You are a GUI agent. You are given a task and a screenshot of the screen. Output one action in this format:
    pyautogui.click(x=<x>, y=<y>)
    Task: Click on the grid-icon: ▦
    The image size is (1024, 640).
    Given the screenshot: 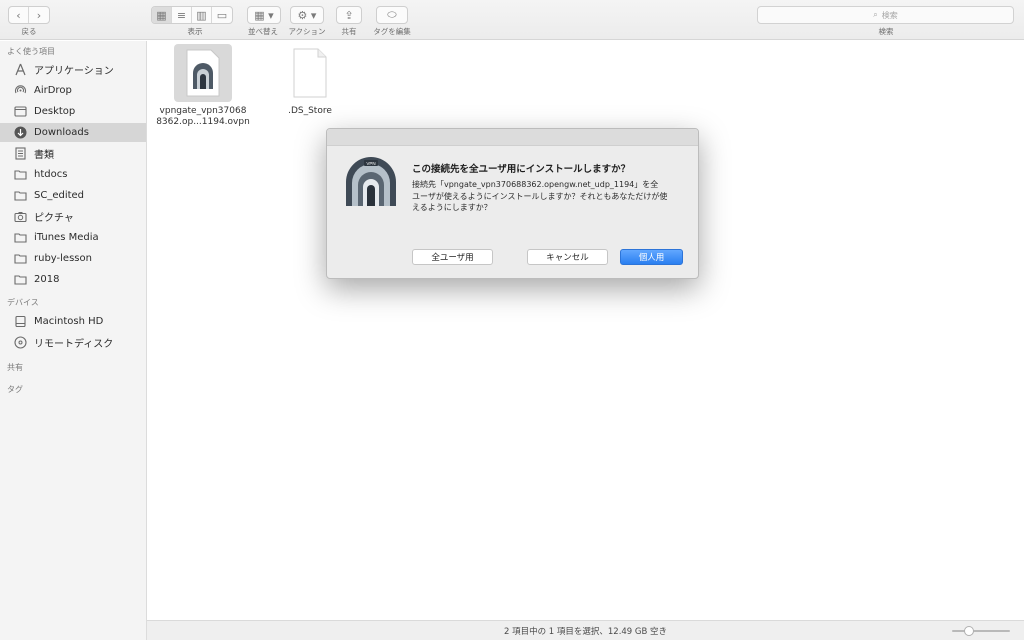 What is the action you would take?
    pyautogui.click(x=161, y=15)
    